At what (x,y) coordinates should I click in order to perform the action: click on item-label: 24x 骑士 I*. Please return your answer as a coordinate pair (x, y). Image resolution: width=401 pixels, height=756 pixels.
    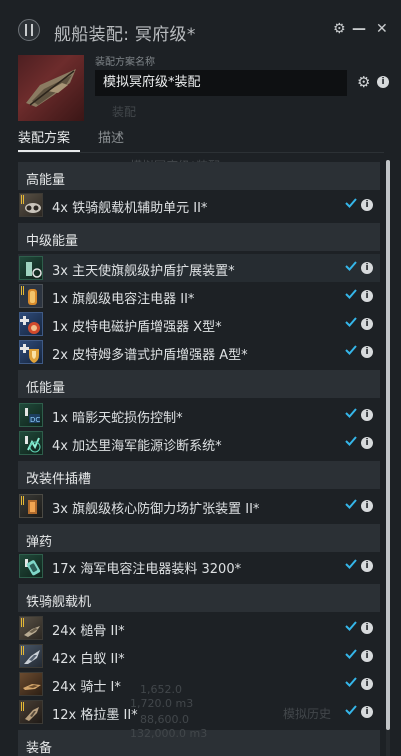
    Looking at the image, I should click on (86, 687).